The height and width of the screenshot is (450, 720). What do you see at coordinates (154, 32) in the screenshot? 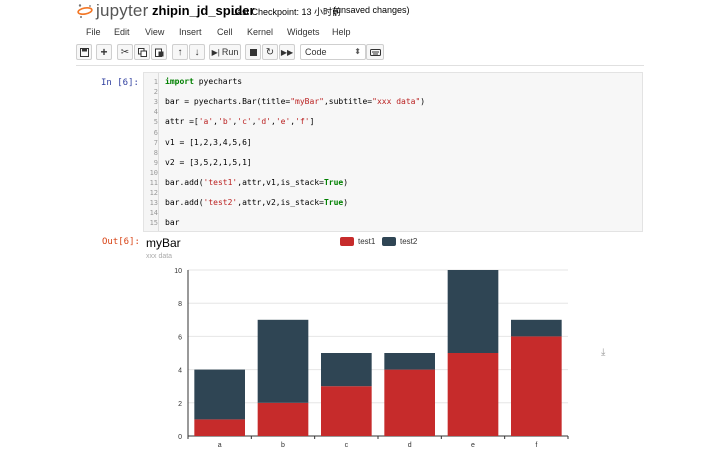
I see `menu-view: View` at bounding box center [154, 32].